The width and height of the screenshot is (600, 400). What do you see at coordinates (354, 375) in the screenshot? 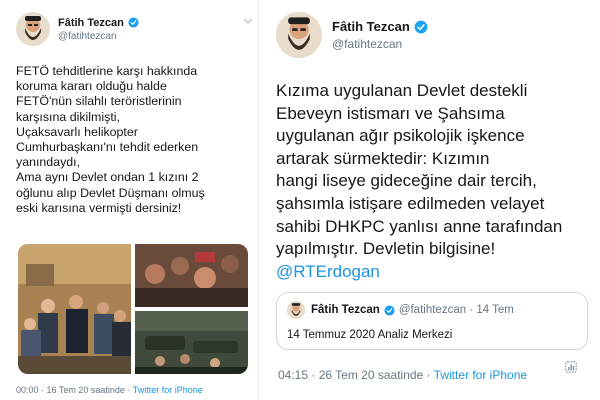
I see `tweet-time: 04:15 · 26 Tem 20 saatinde ·` at bounding box center [354, 375].